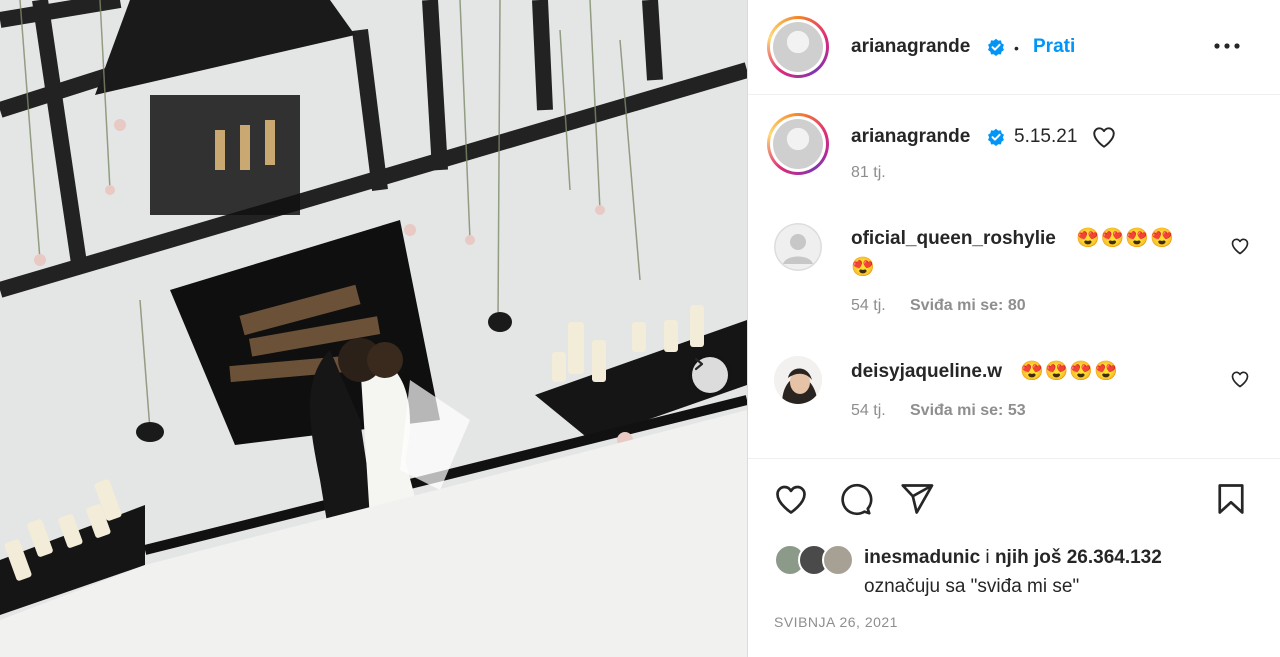  What do you see at coordinates (868, 172) in the screenshot?
I see `caption-age: 81 tj.` at bounding box center [868, 172].